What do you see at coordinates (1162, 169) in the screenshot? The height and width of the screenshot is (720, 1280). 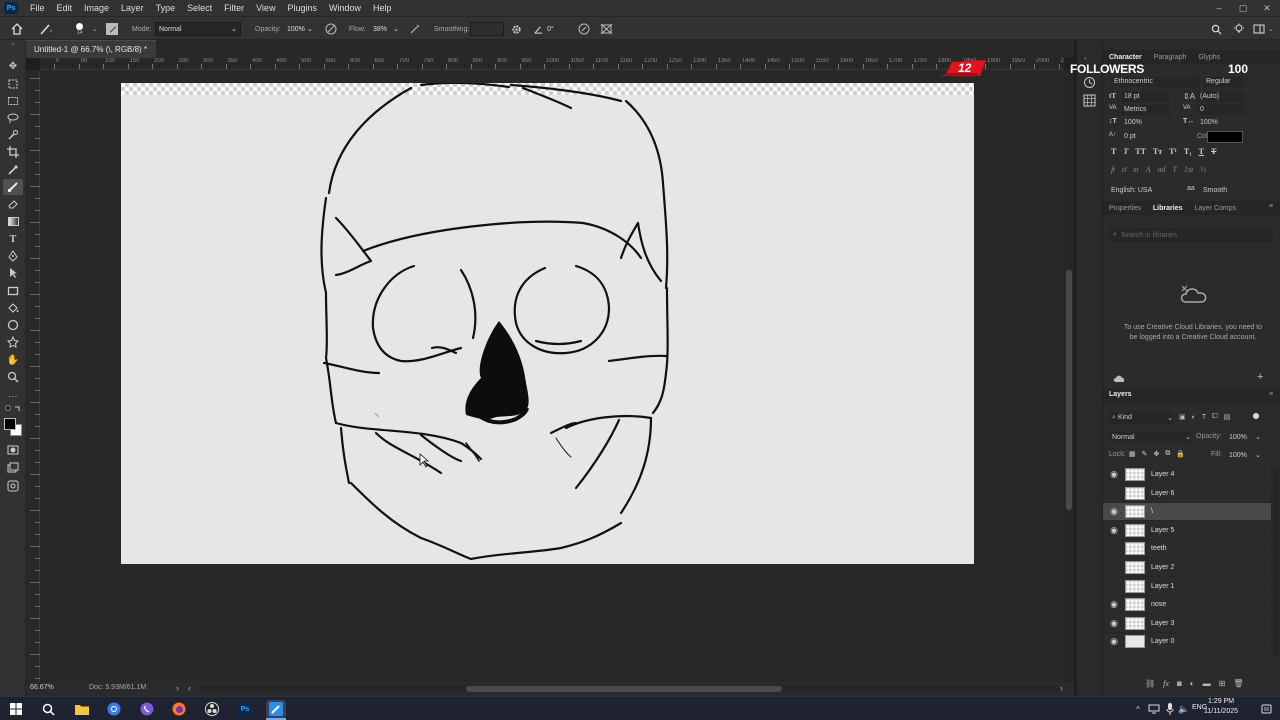 I see `titling-icon: ad` at bounding box center [1162, 169].